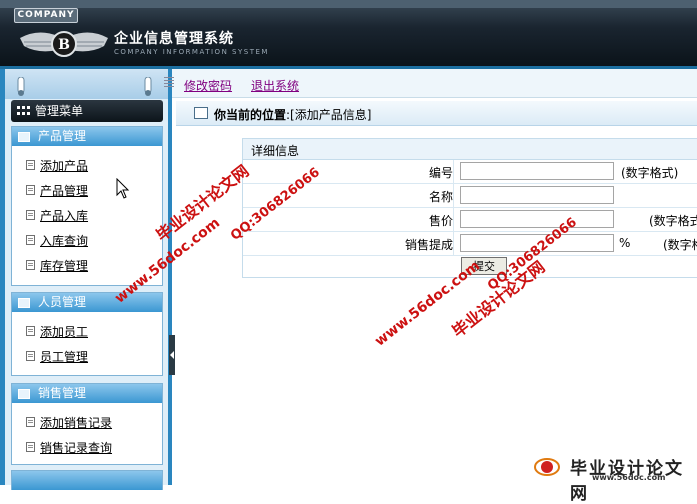 The height and width of the screenshot is (504, 697). I want to click on location-bar: 你当前的位置:[添加产品信息], so click(436, 113).